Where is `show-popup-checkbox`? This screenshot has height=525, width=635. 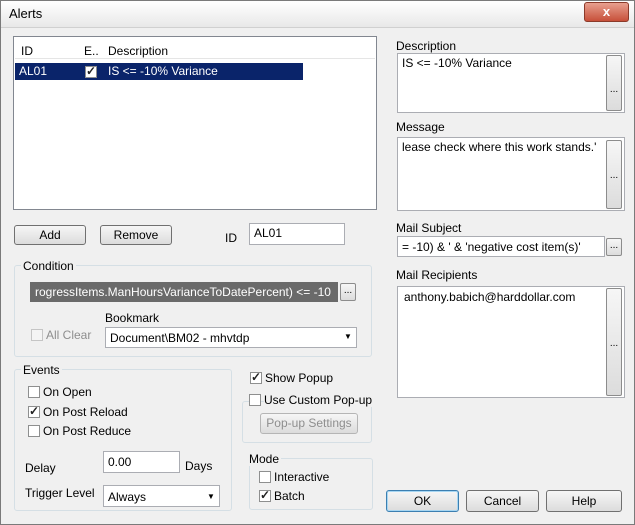 show-popup-checkbox is located at coordinates (256, 377).